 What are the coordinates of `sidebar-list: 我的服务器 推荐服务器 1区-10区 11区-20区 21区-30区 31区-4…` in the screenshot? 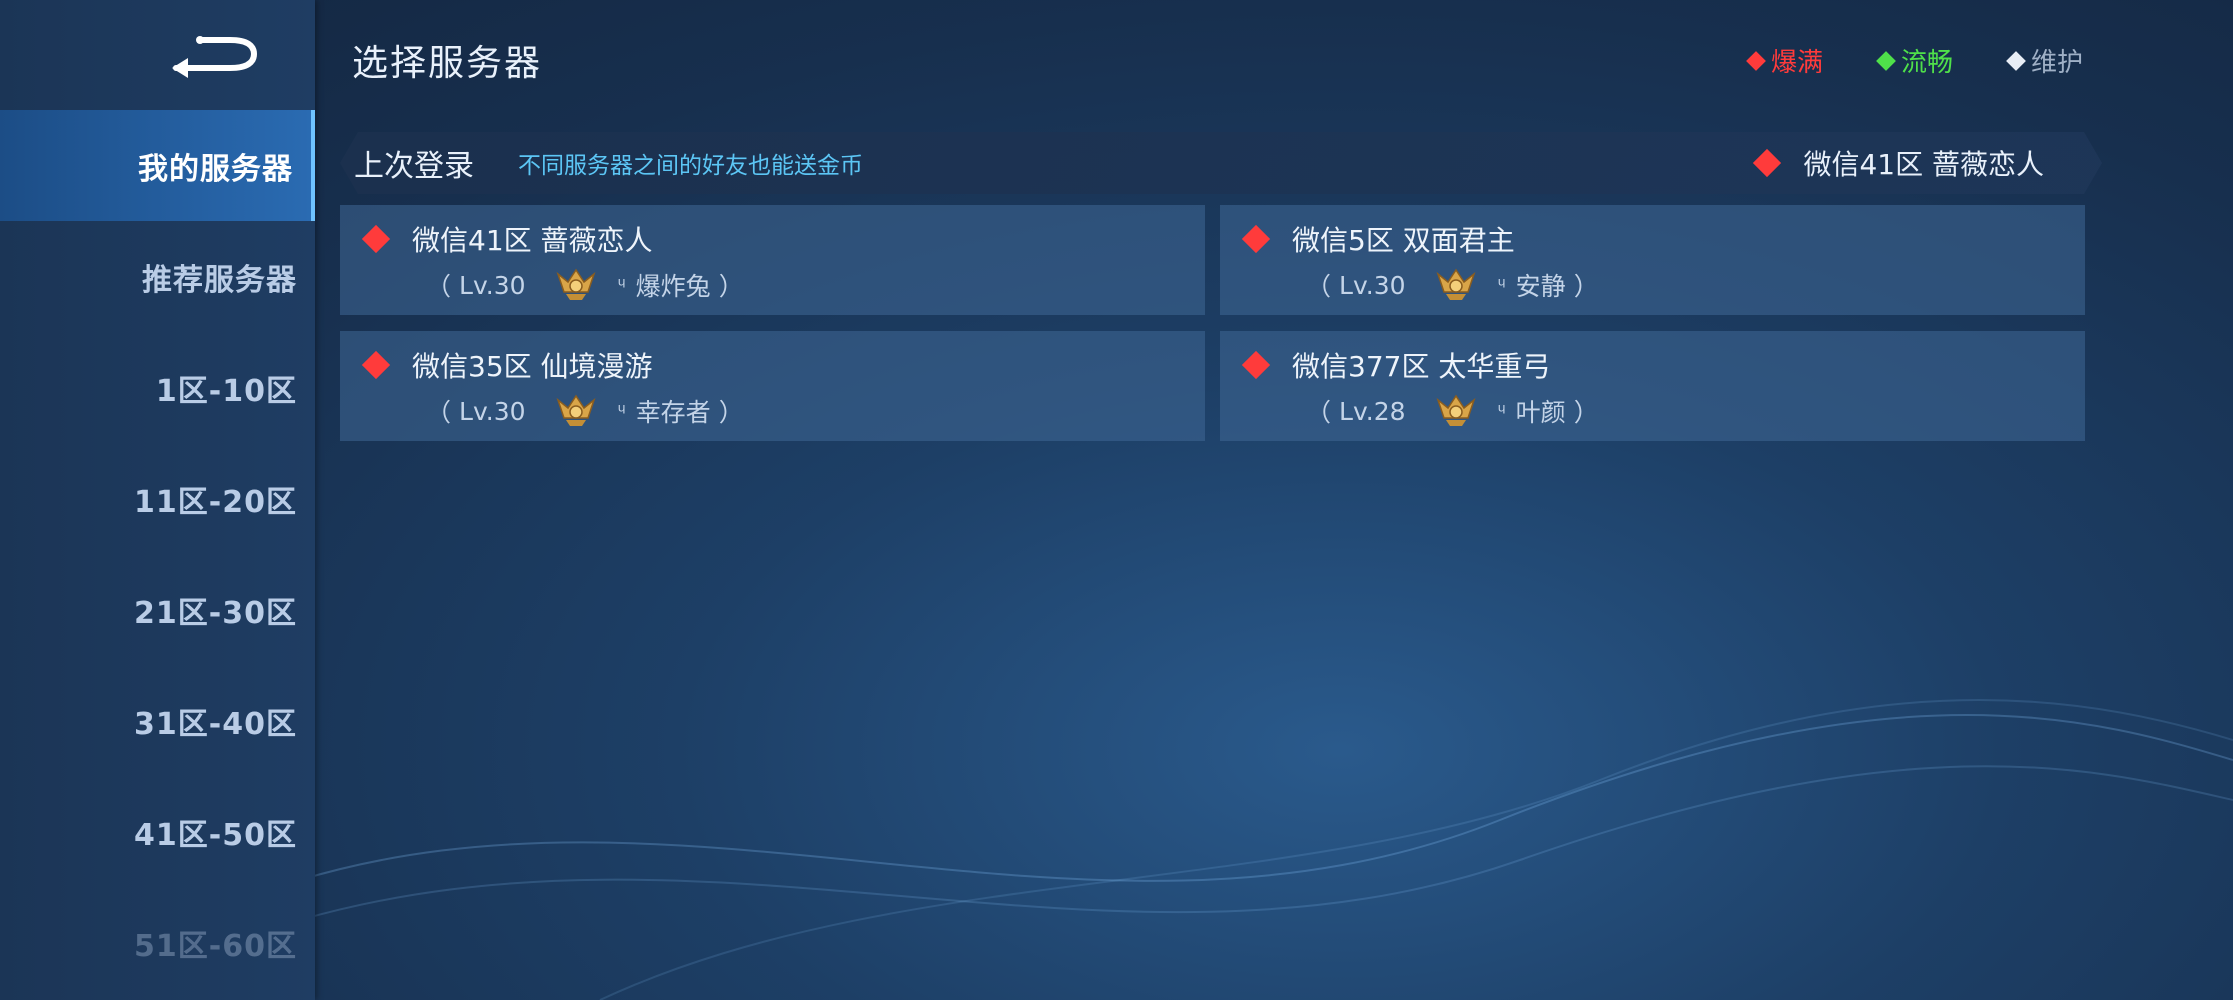 It's located at (157, 554).